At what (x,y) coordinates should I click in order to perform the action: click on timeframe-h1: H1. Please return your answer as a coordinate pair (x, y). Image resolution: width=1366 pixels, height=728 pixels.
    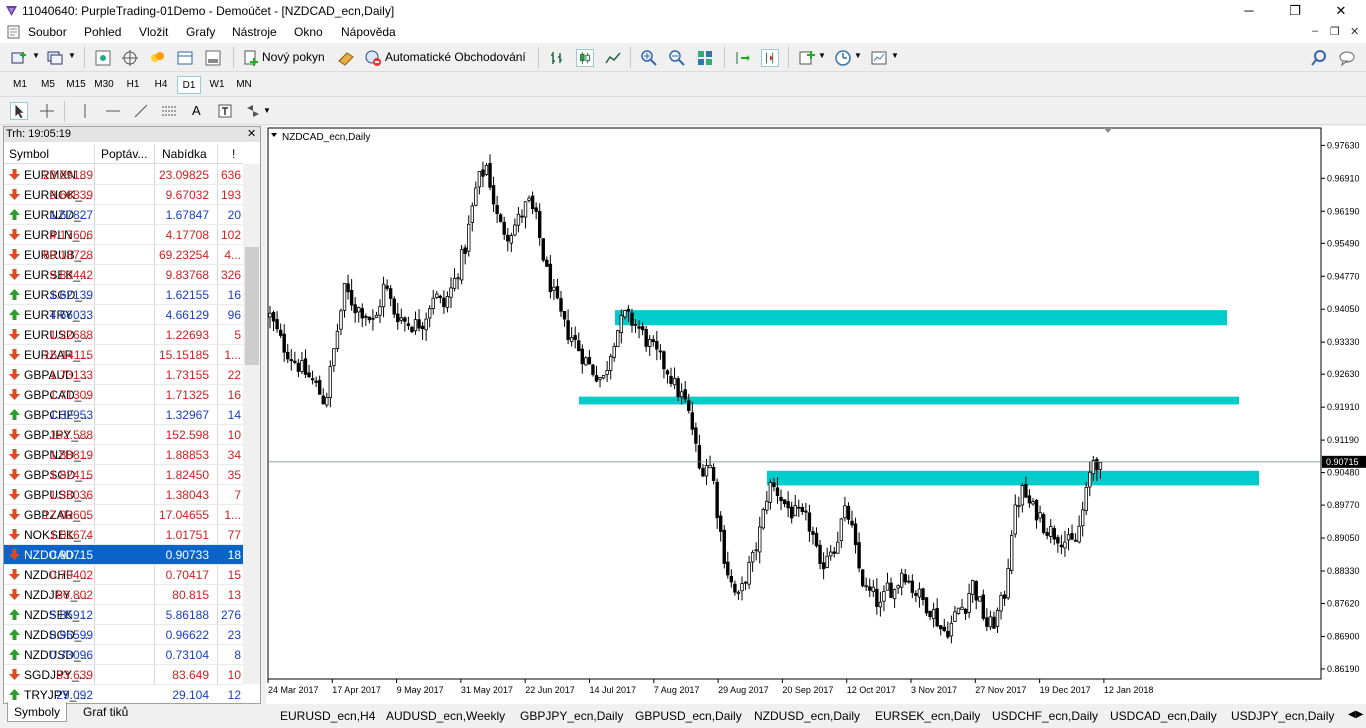
    Looking at the image, I should click on (133, 85).